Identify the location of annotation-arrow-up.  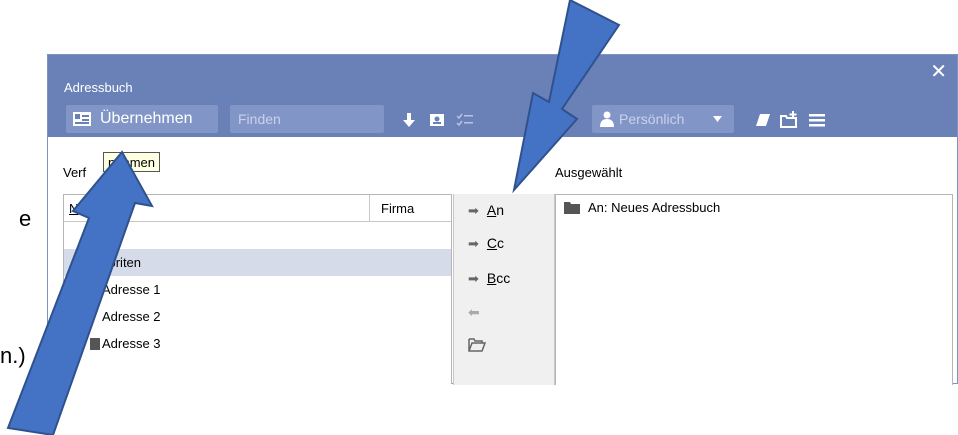
(80, 292).